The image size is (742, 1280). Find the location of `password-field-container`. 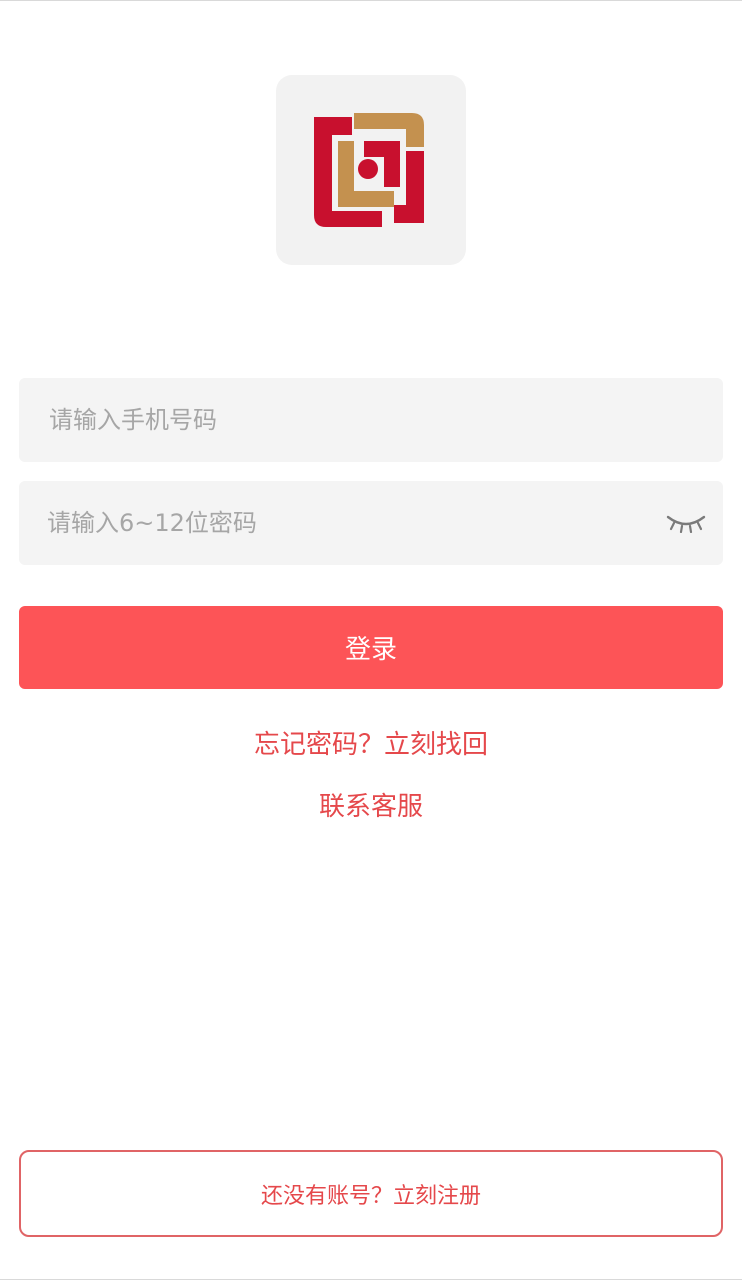

password-field-container is located at coordinates (371, 523).